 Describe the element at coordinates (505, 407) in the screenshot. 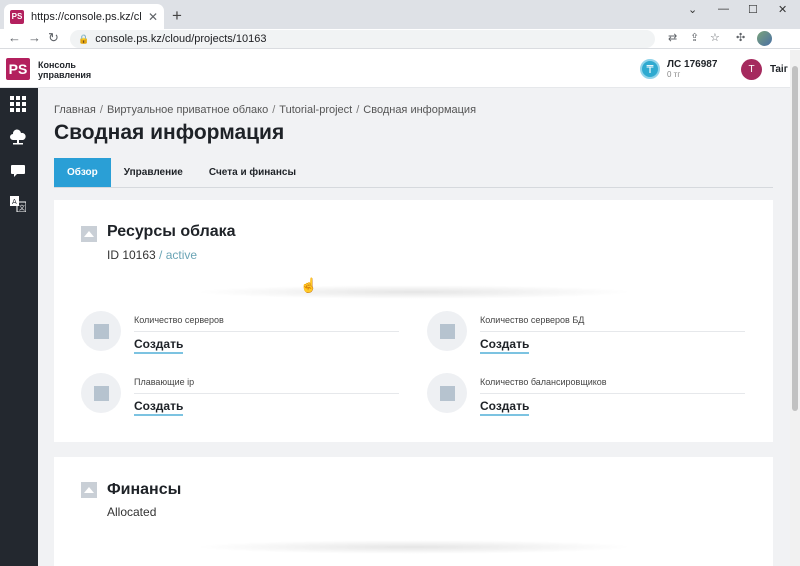

I see `create-balancer-link: Создать` at that location.